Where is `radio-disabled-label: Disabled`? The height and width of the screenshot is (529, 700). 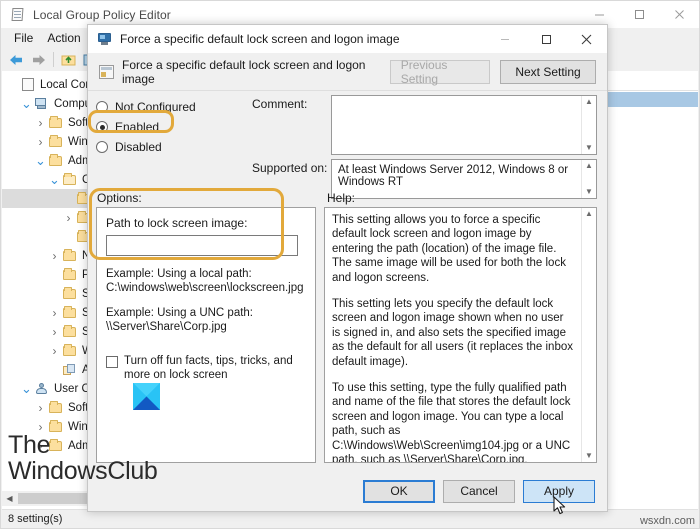 radio-disabled-label: Disabled is located at coordinates (138, 147).